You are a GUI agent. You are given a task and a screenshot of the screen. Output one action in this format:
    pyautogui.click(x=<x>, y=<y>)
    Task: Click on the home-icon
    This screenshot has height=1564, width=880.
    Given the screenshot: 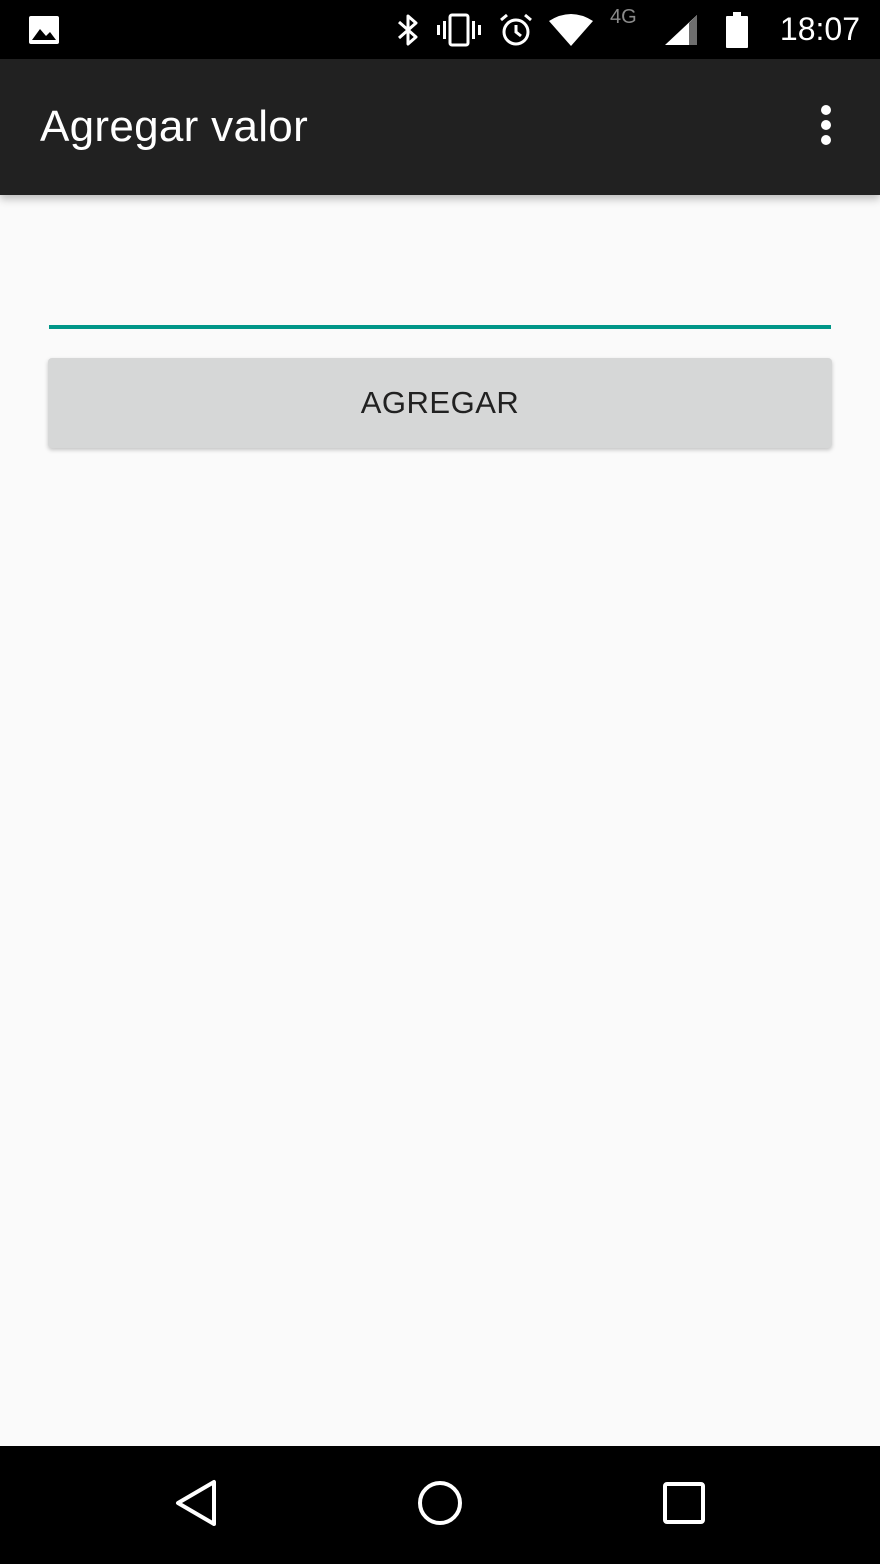 What is the action you would take?
    pyautogui.click(x=440, y=1505)
    